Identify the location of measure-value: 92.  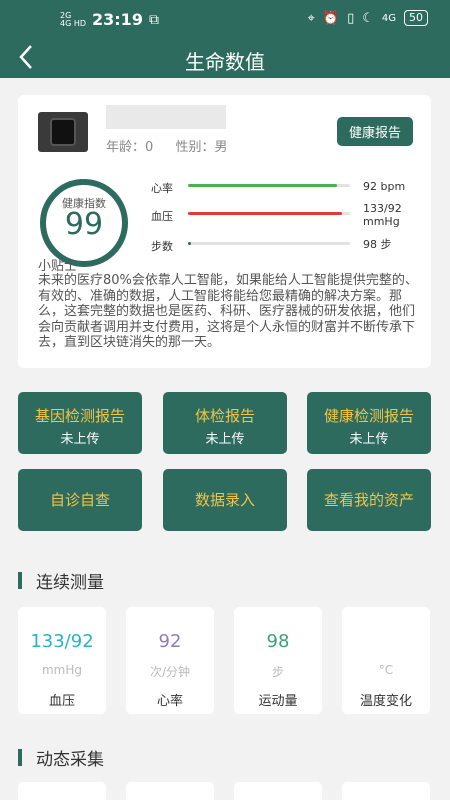
(170, 641).